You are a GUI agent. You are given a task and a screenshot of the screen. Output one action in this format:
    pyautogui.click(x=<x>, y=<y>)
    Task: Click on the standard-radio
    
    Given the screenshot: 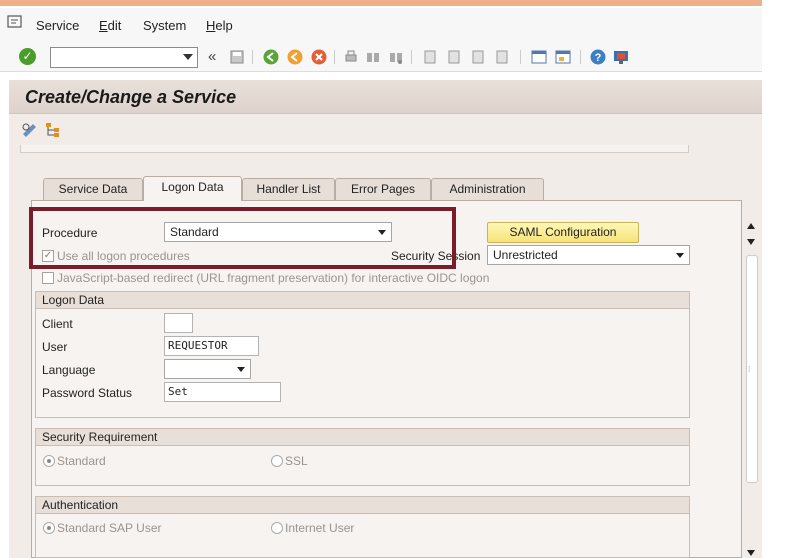 What is the action you would take?
    pyautogui.click(x=49, y=461)
    